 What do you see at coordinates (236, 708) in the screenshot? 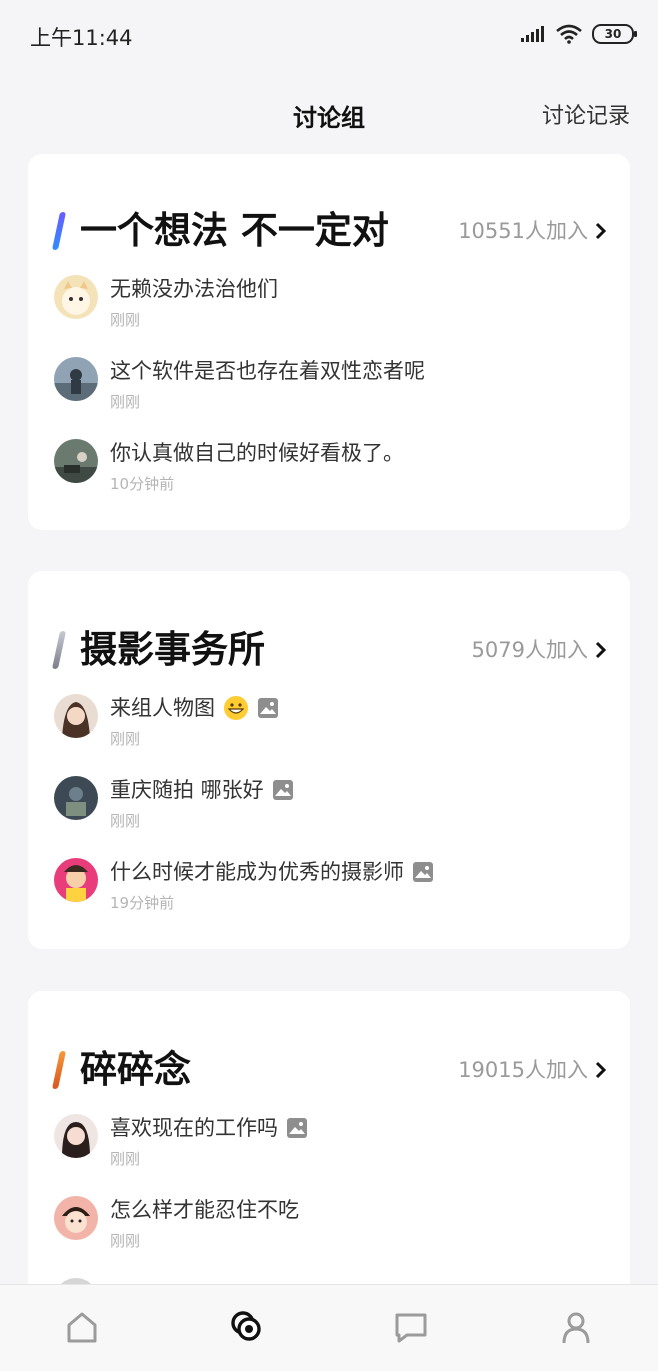
I see `grinning-emoji-icon` at bounding box center [236, 708].